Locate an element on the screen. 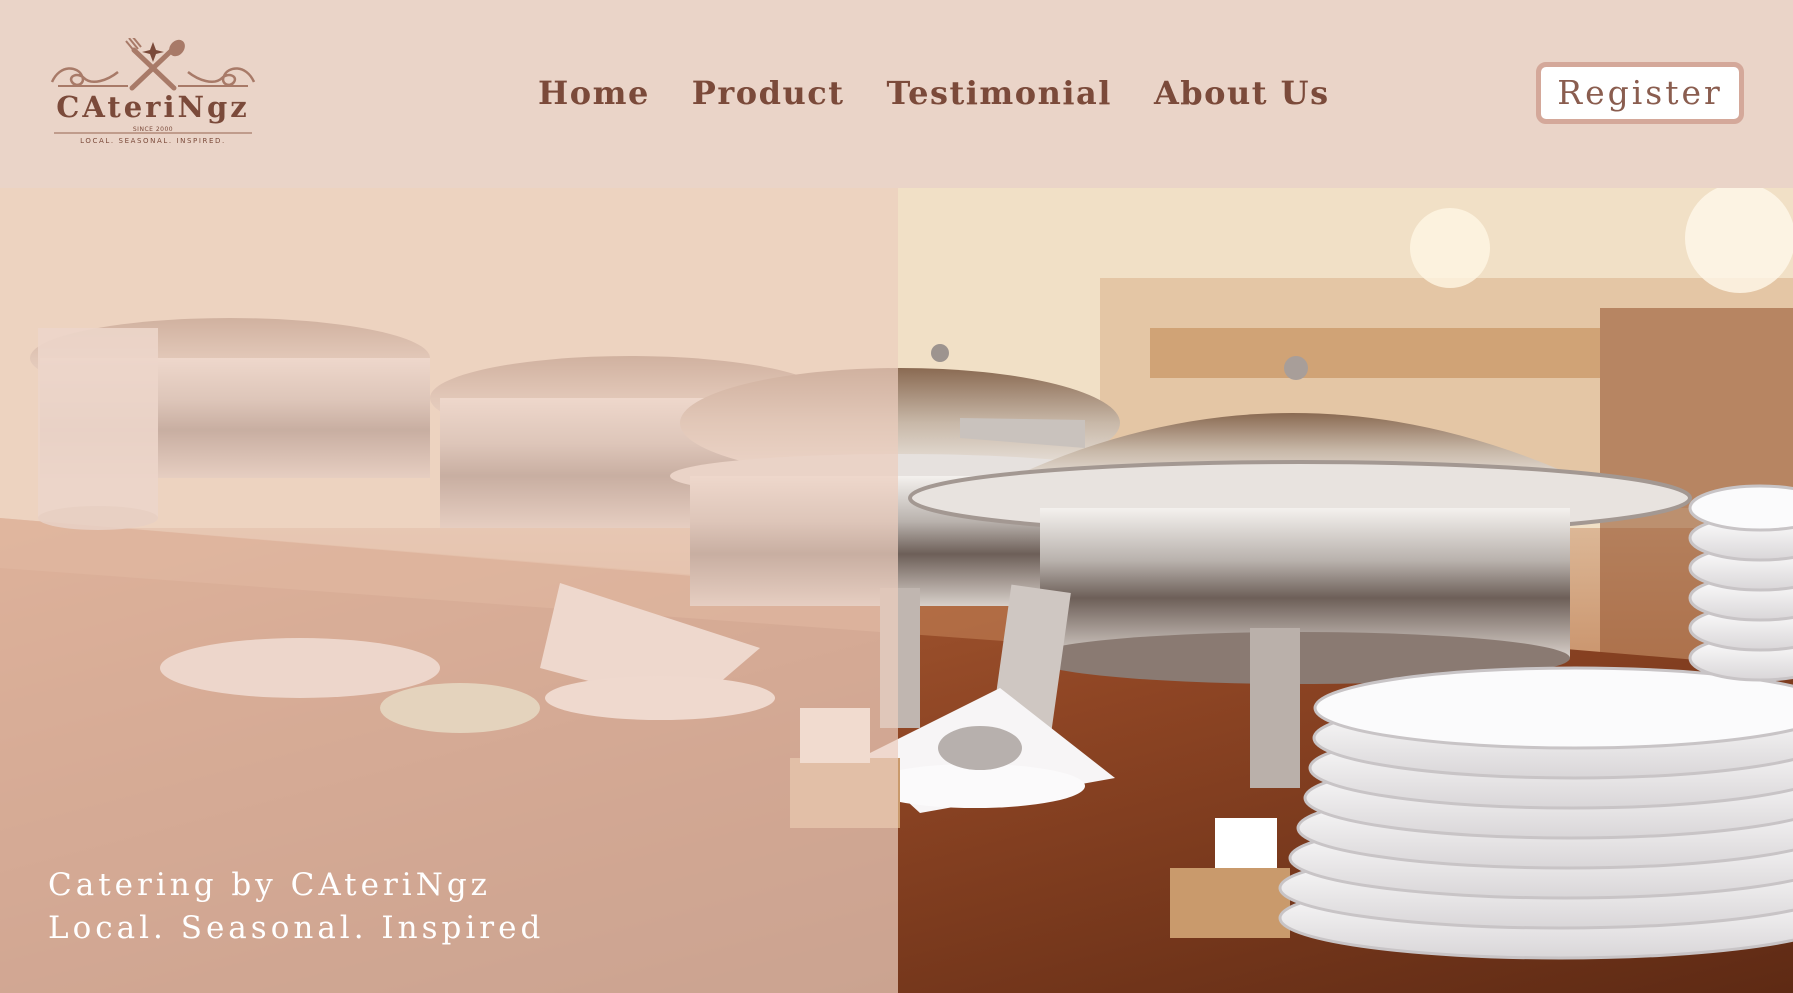  nav-testimonial: Testimonial is located at coordinates (998, 93).